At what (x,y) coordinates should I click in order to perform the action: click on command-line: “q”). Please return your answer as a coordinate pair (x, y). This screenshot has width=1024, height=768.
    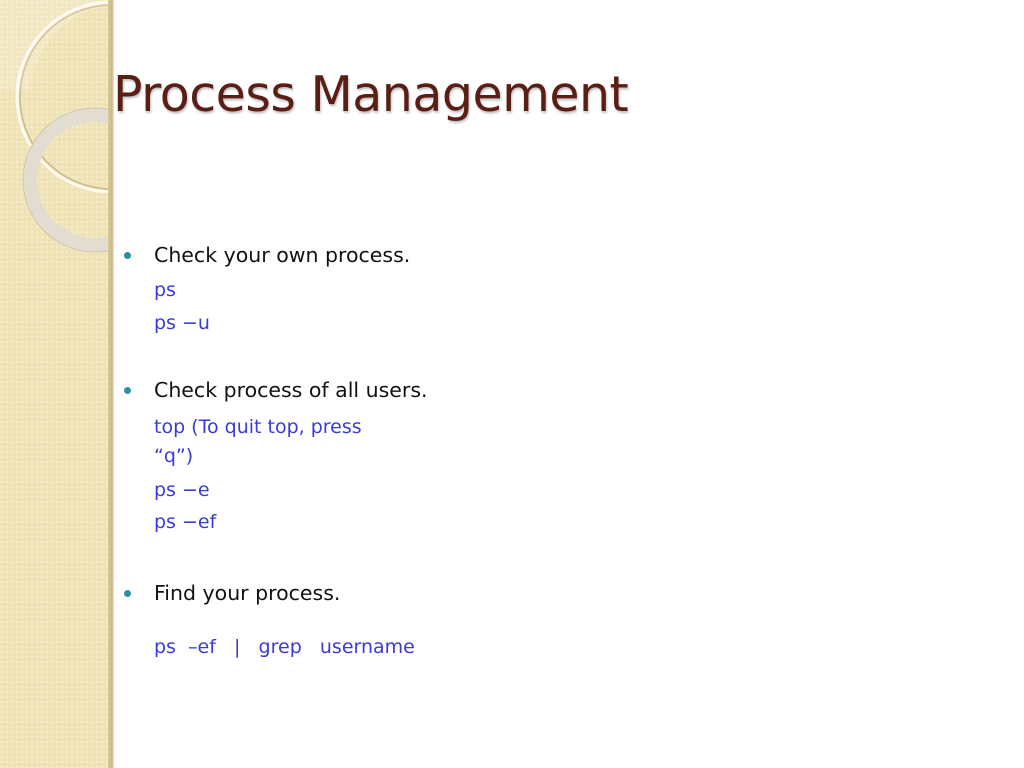
    Looking at the image, I should click on (174, 456).